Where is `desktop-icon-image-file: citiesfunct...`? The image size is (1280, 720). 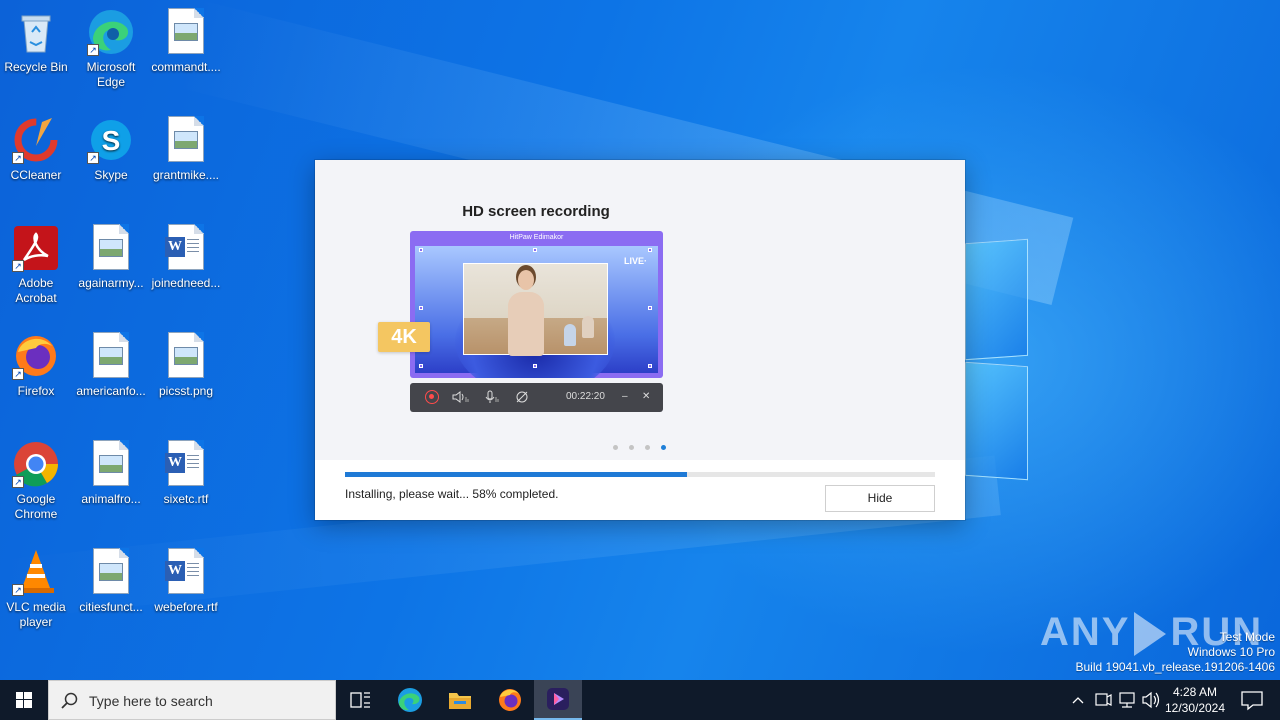
desktop-icon-image-file: citiesfunct... is located at coordinates (111, 581).